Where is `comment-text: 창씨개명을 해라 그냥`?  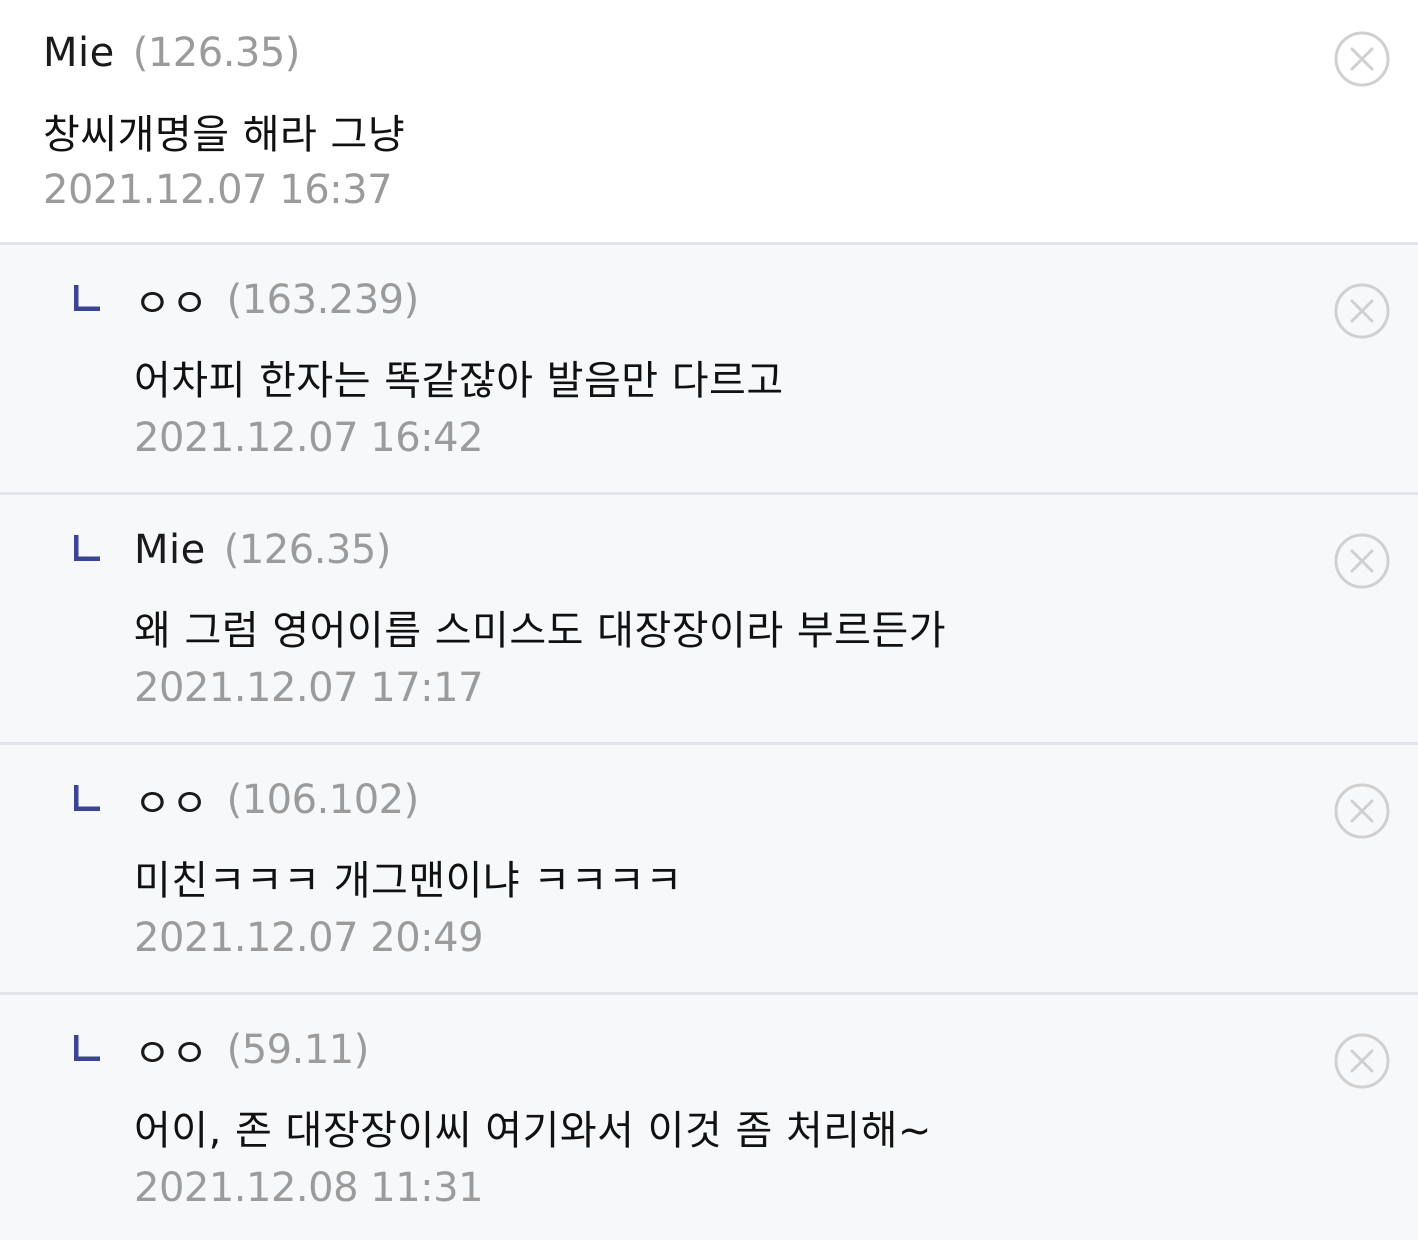 comment-text: 창씨개명을 해라 그냥 is located at coordinates (224, 135).